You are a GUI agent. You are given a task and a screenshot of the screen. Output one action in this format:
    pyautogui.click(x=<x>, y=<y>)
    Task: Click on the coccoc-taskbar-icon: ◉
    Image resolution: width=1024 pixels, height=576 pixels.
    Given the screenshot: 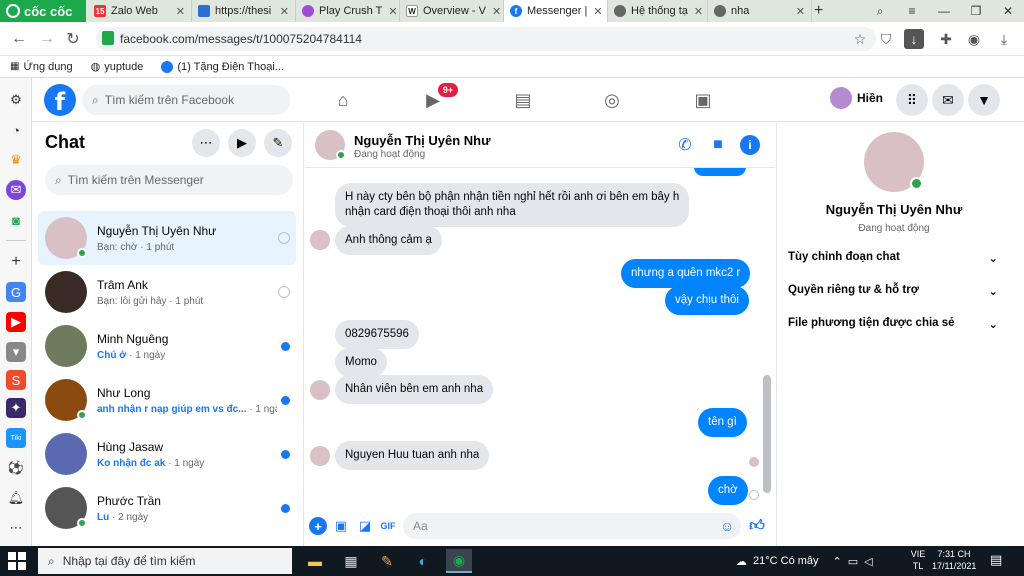 What is the action you would take?
    pyautogui.click(x=459, y=561)
    